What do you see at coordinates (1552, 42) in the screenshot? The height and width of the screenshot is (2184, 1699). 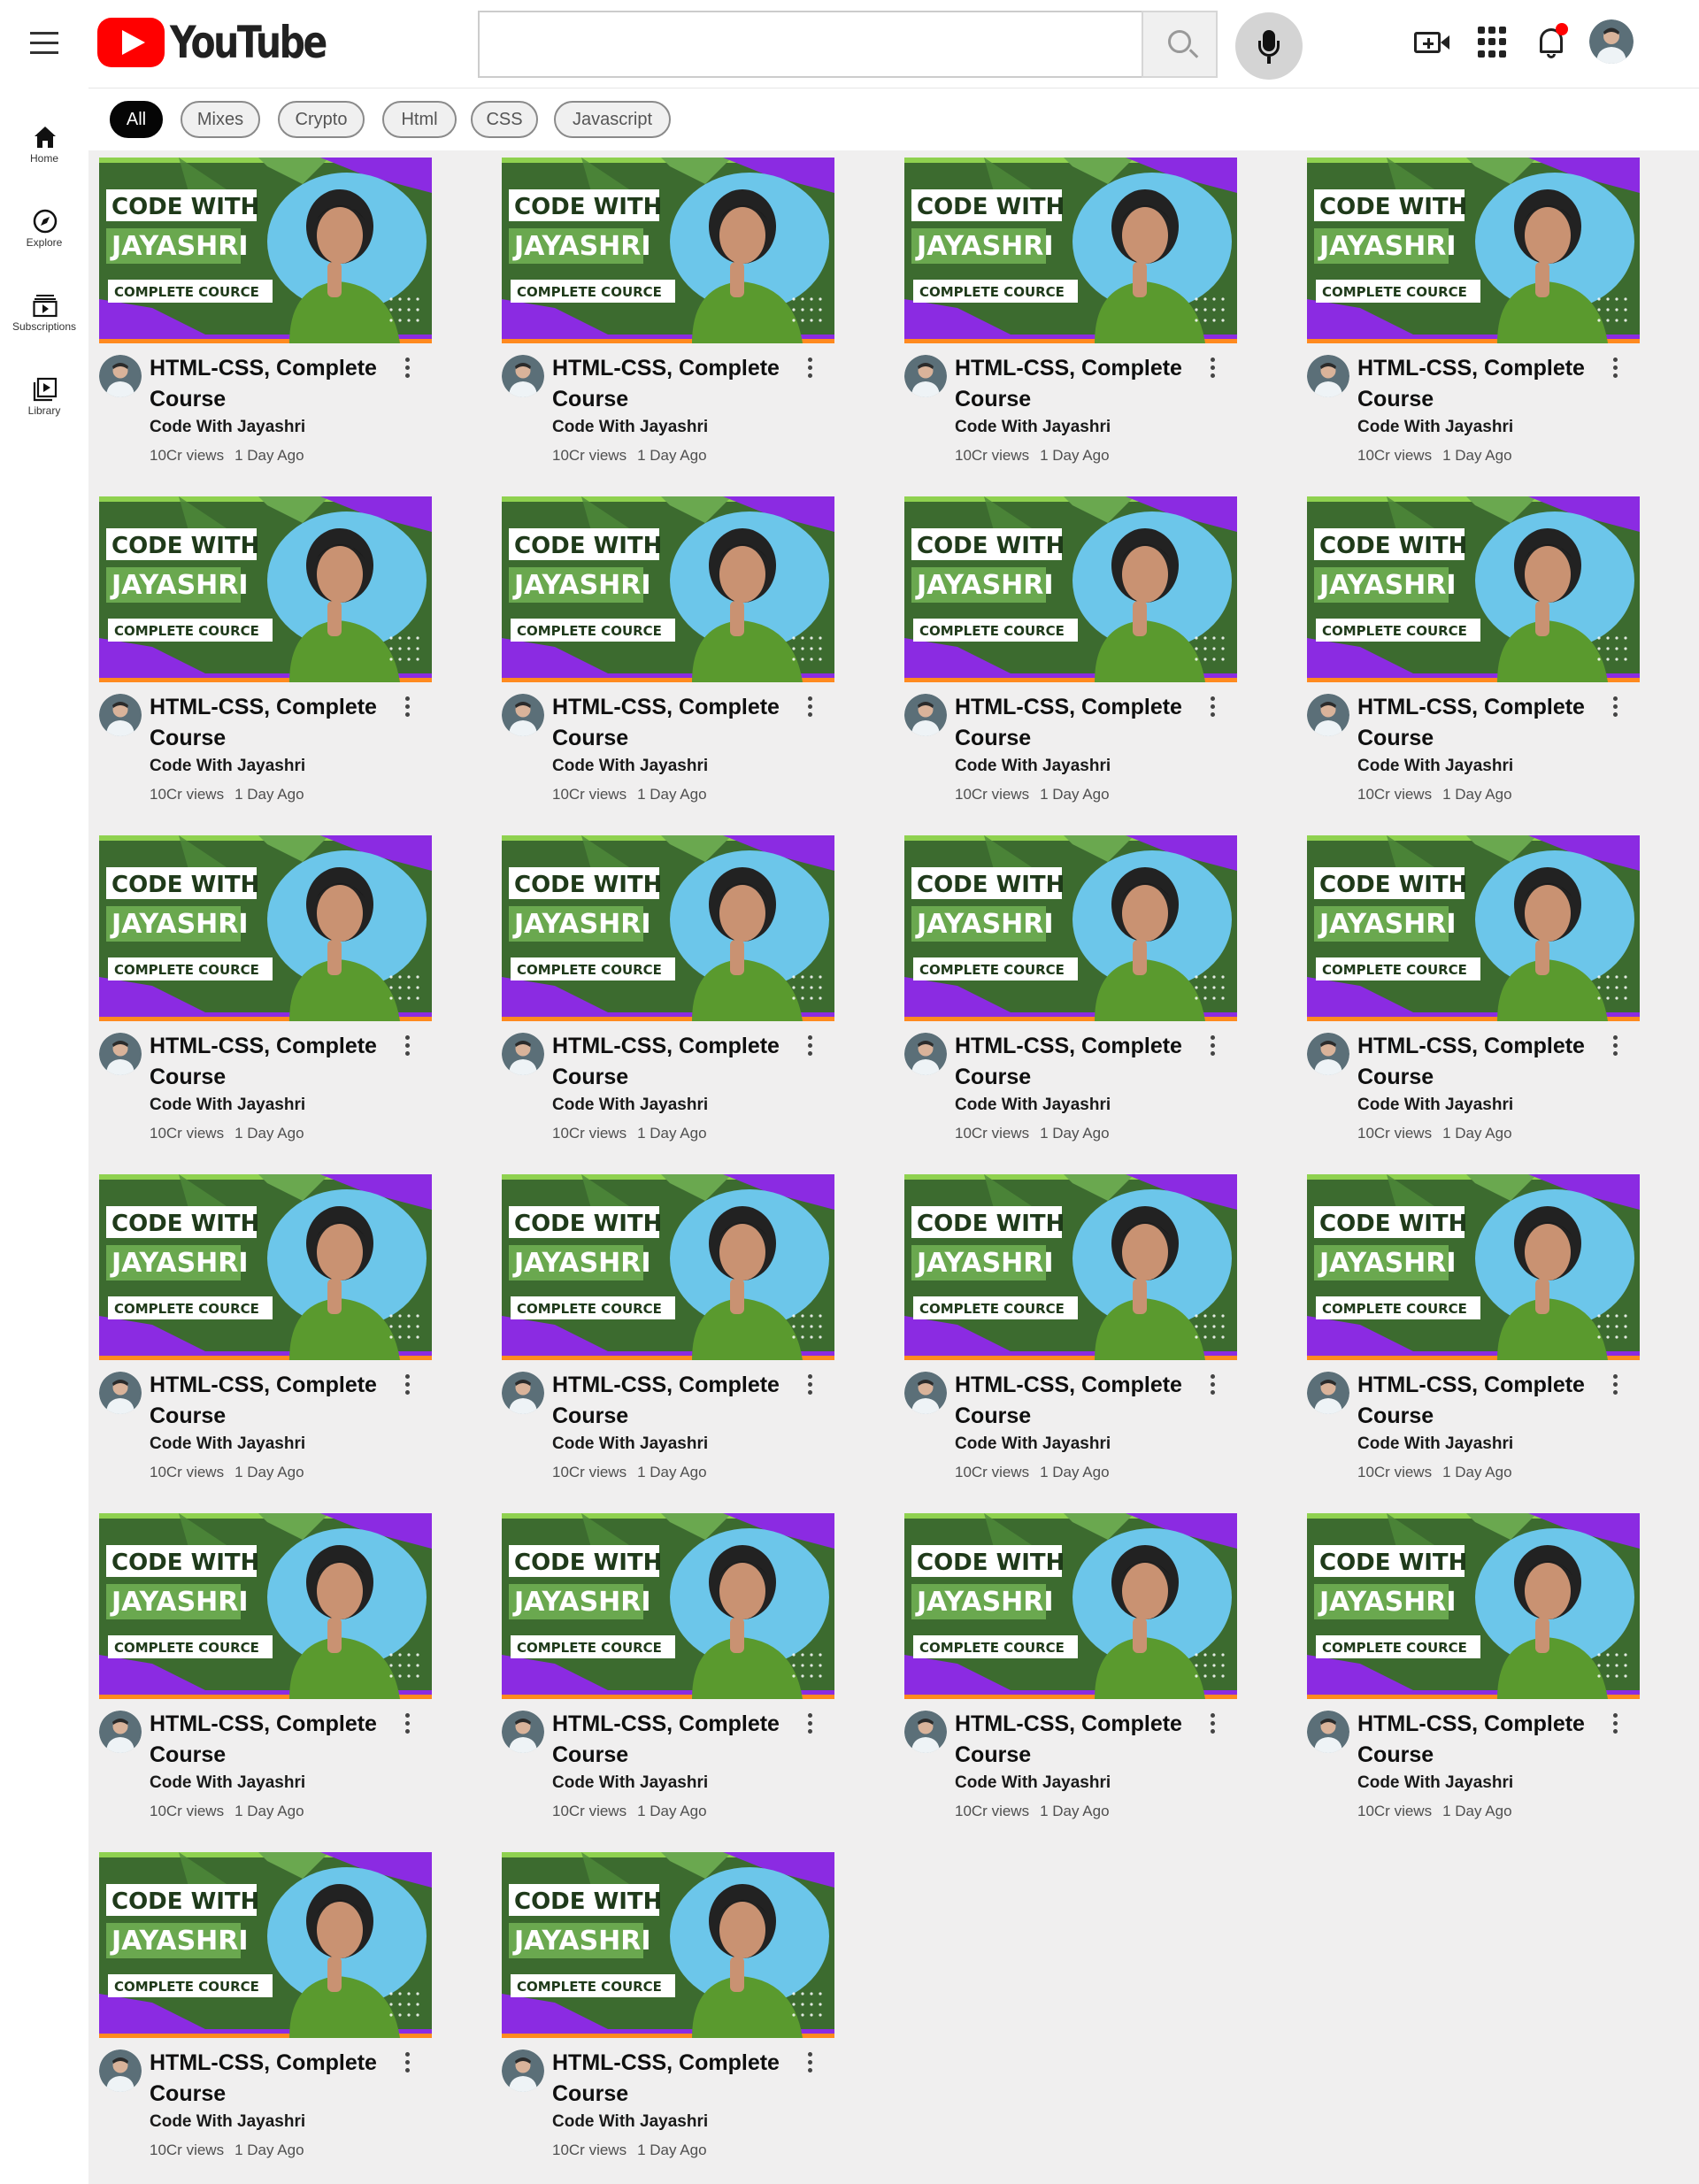 I see `notifications-icon` at bounding box center [1552, 42].